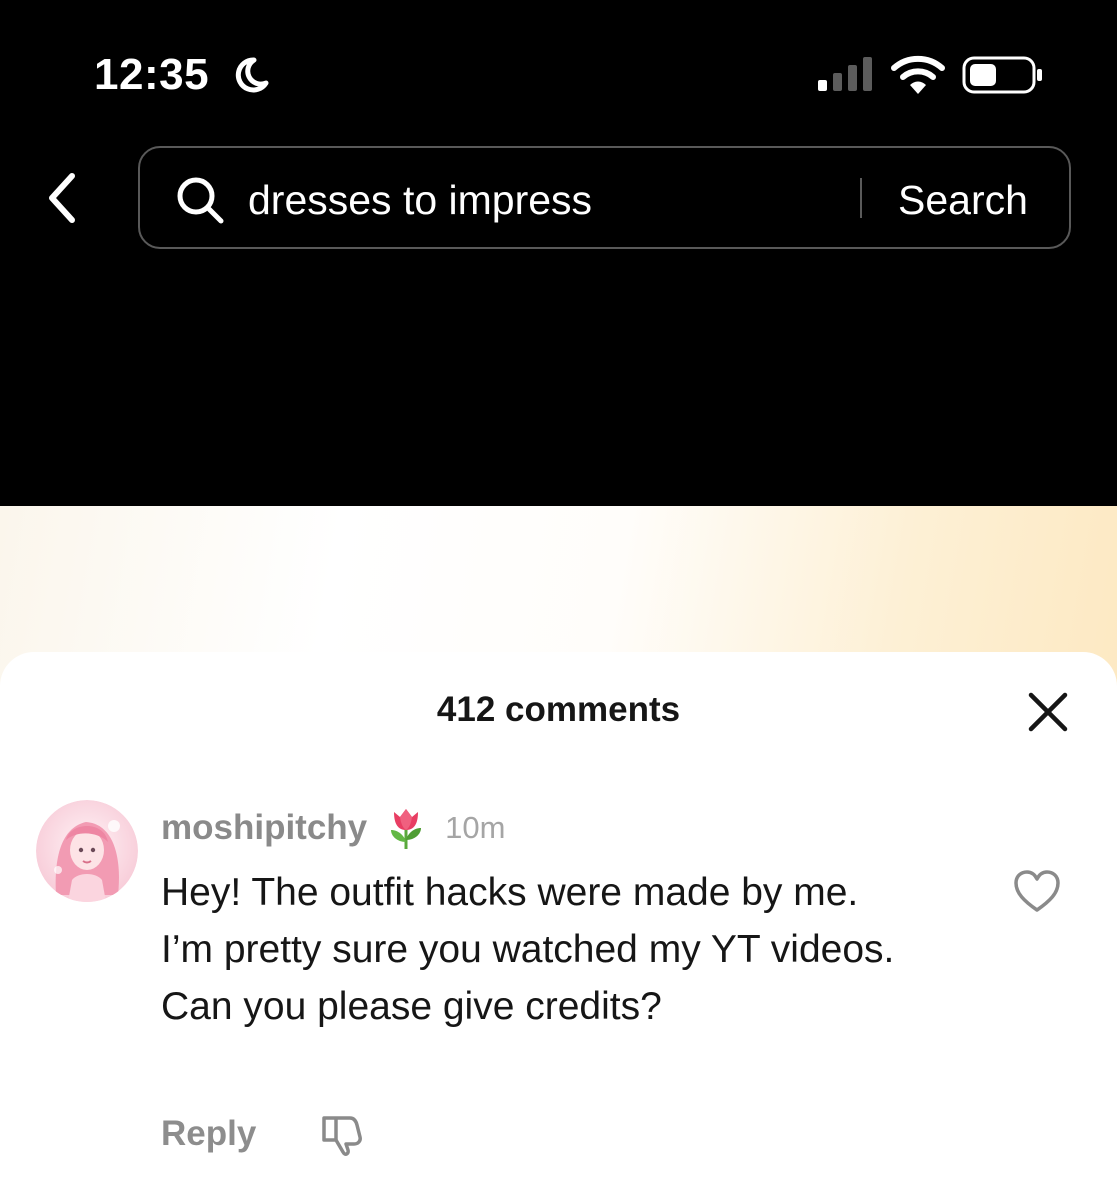  What do you see at coordinates (342, 1134) in the screenshot?
I see `dislike-icon` at bounding box center [342, 1134].